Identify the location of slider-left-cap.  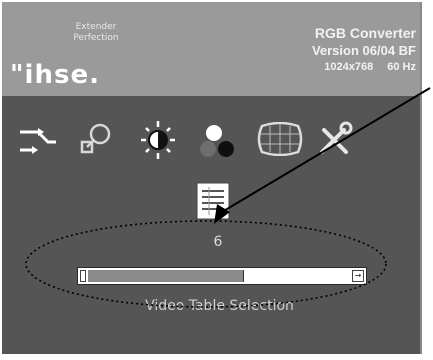
(83, 276).